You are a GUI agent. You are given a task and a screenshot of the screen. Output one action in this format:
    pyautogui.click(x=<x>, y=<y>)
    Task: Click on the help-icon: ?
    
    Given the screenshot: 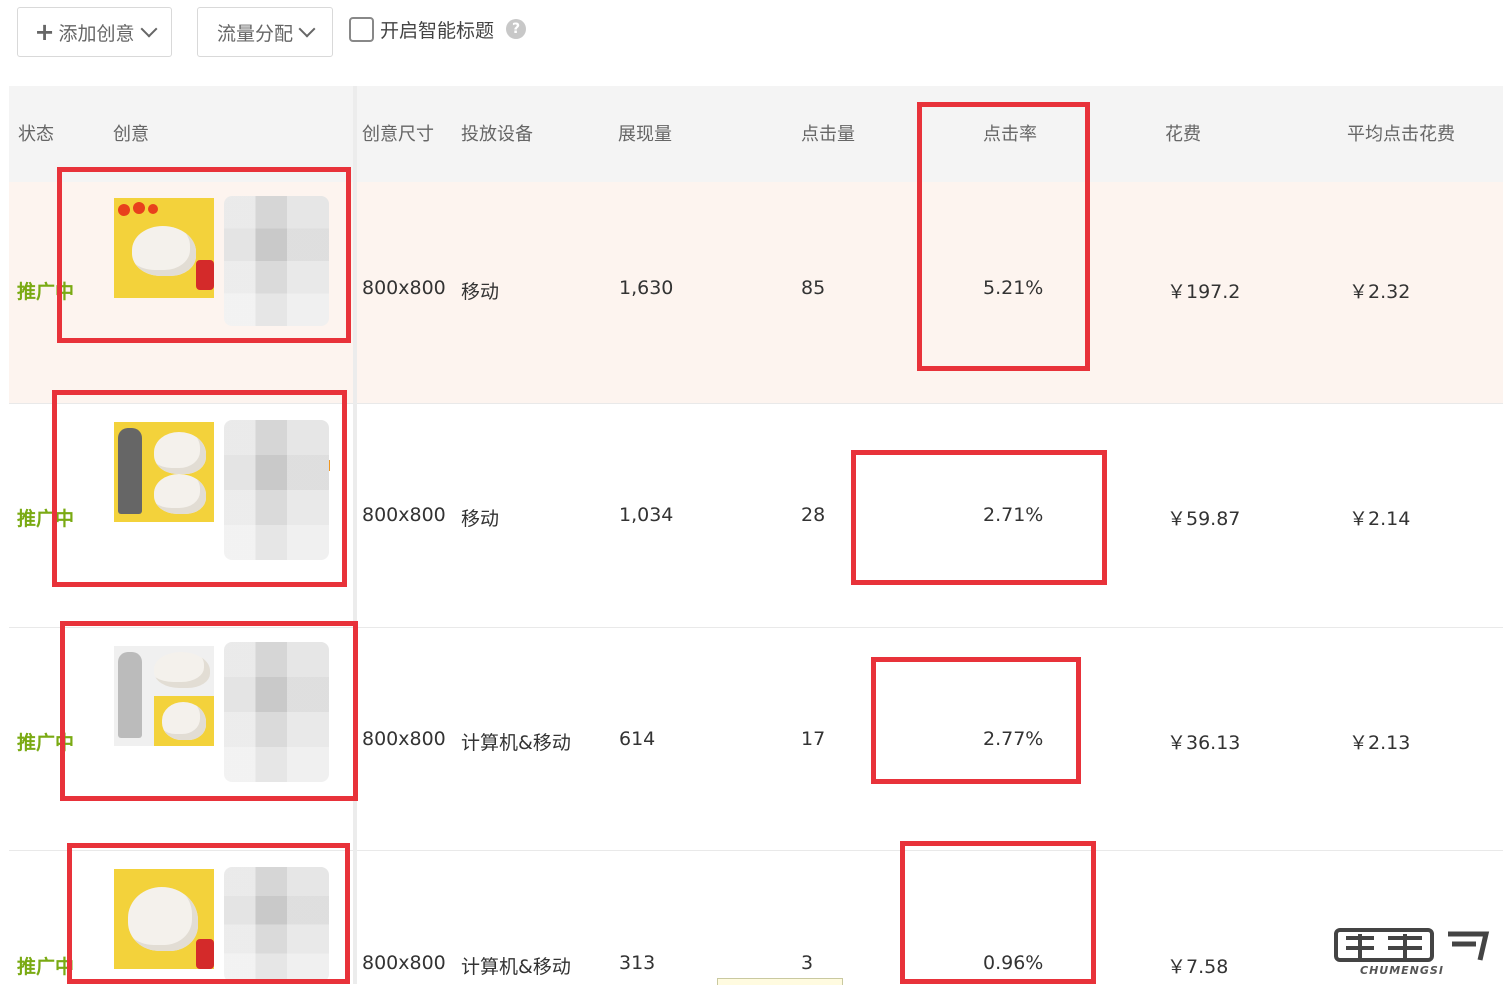 What is the action you would take?
    pyautogui.click(x=516, y=29)
    